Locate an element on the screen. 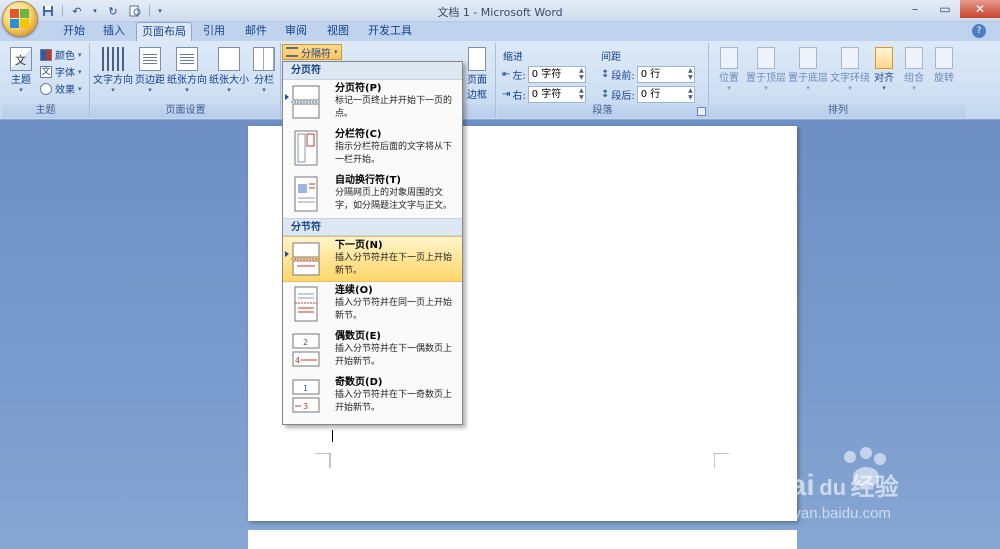 The width and height of the screenshot is (1000, 549). svg-text: 3 is located at coordinates (305, 406).